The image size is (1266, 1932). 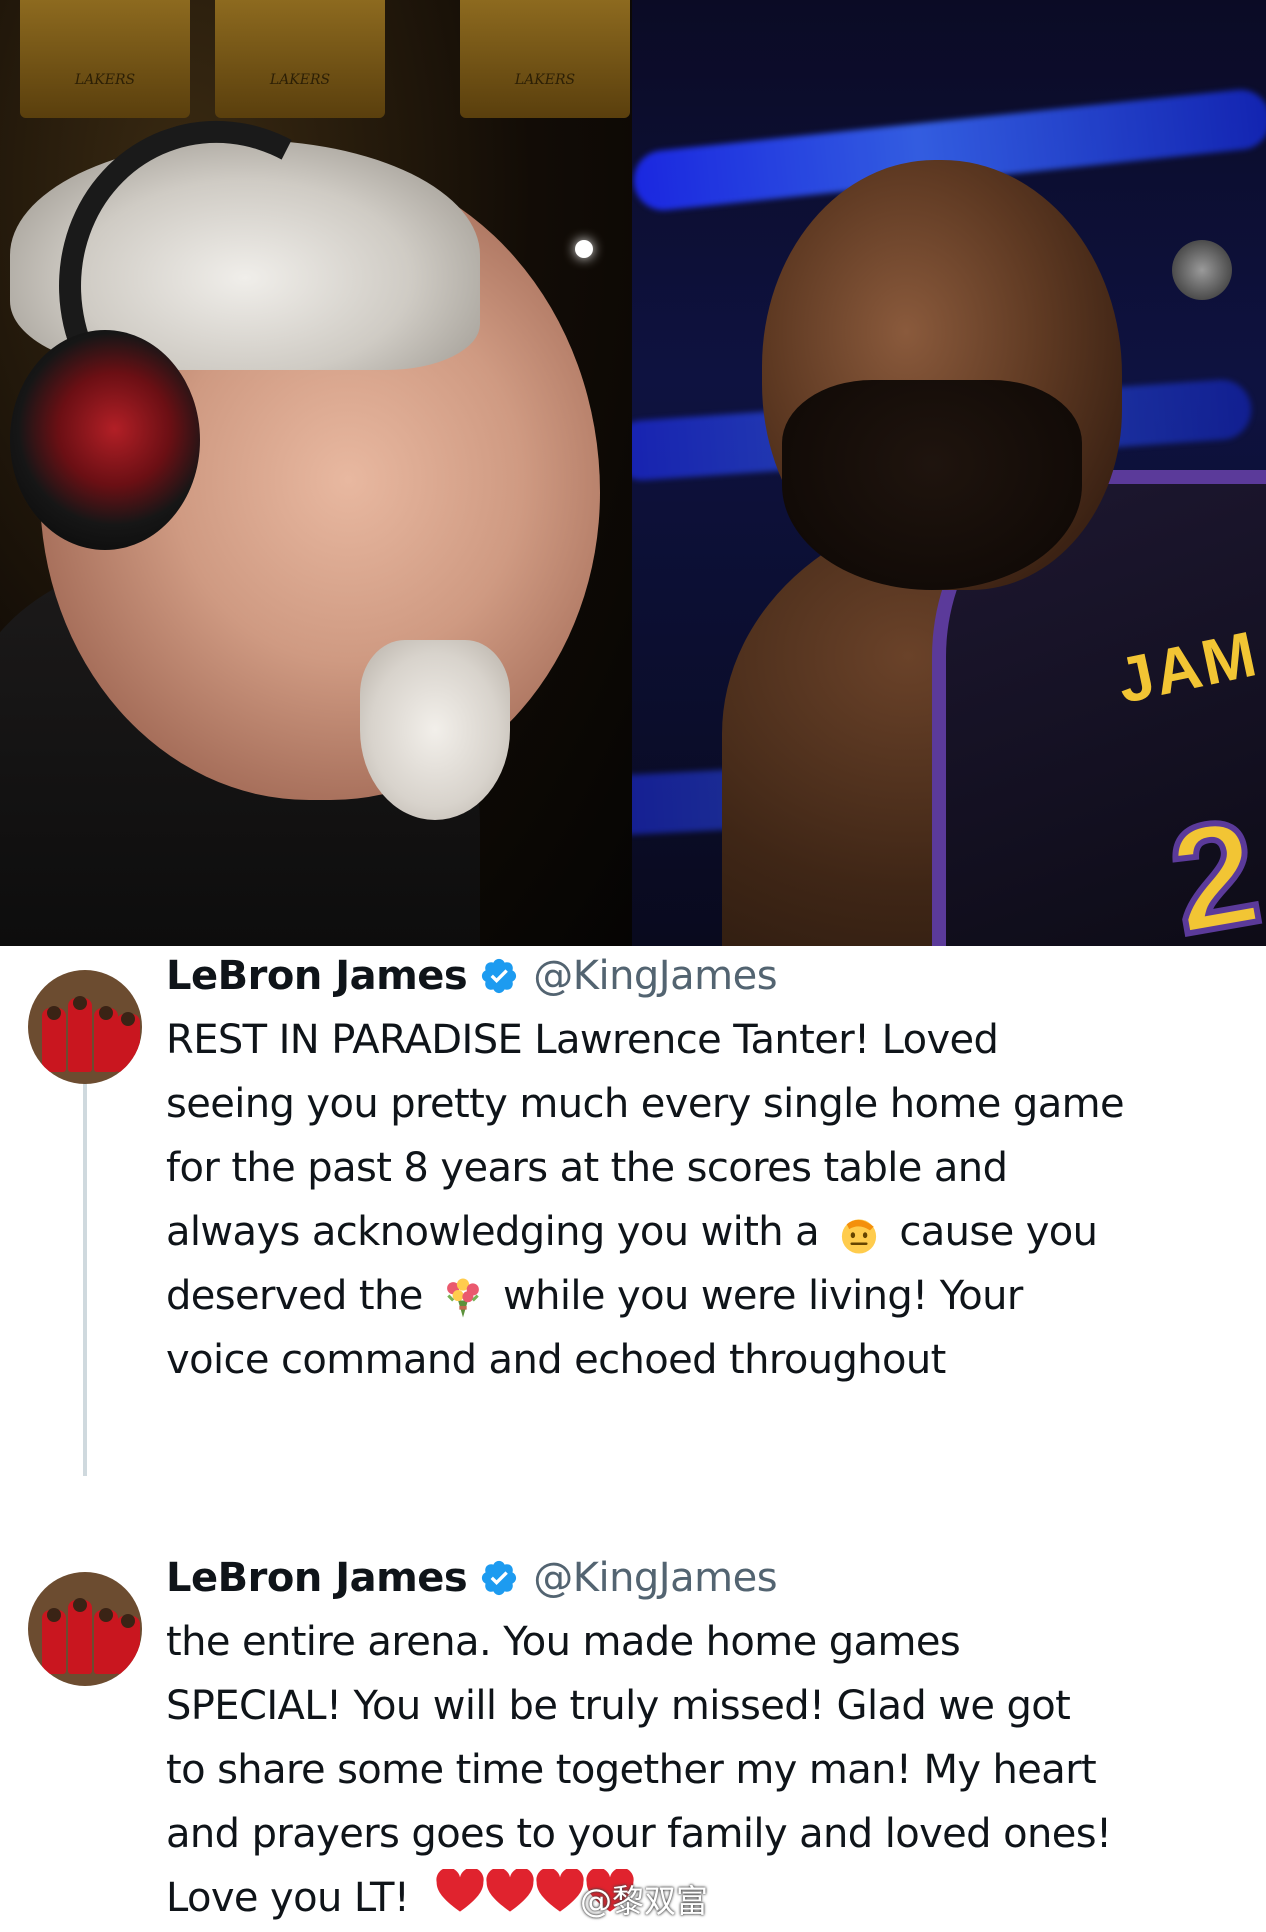 I want to click on player-beard, so click(x=932, y=485).